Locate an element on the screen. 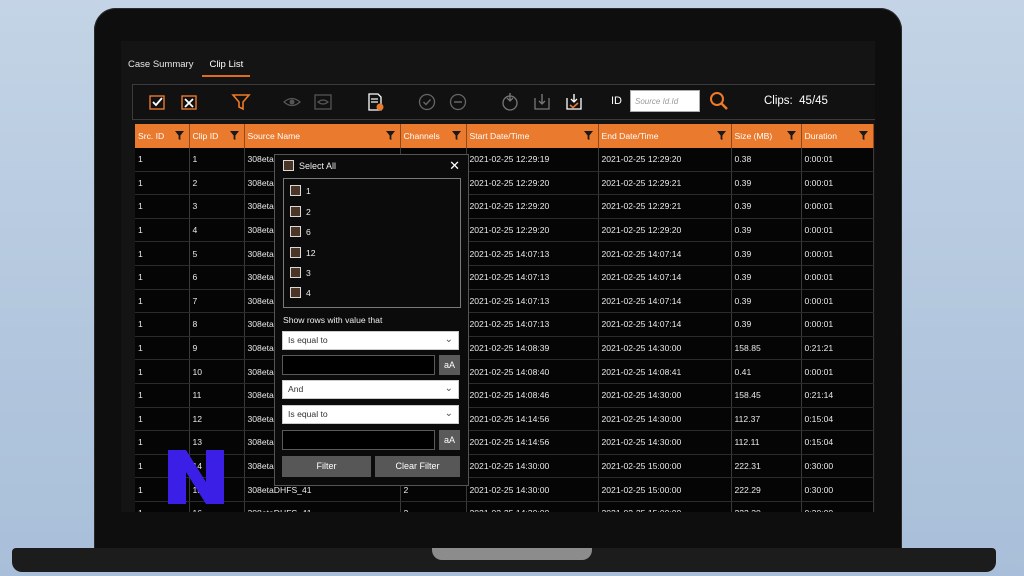  select-all-checkbox: Select All is located at coordinates (309, 165).